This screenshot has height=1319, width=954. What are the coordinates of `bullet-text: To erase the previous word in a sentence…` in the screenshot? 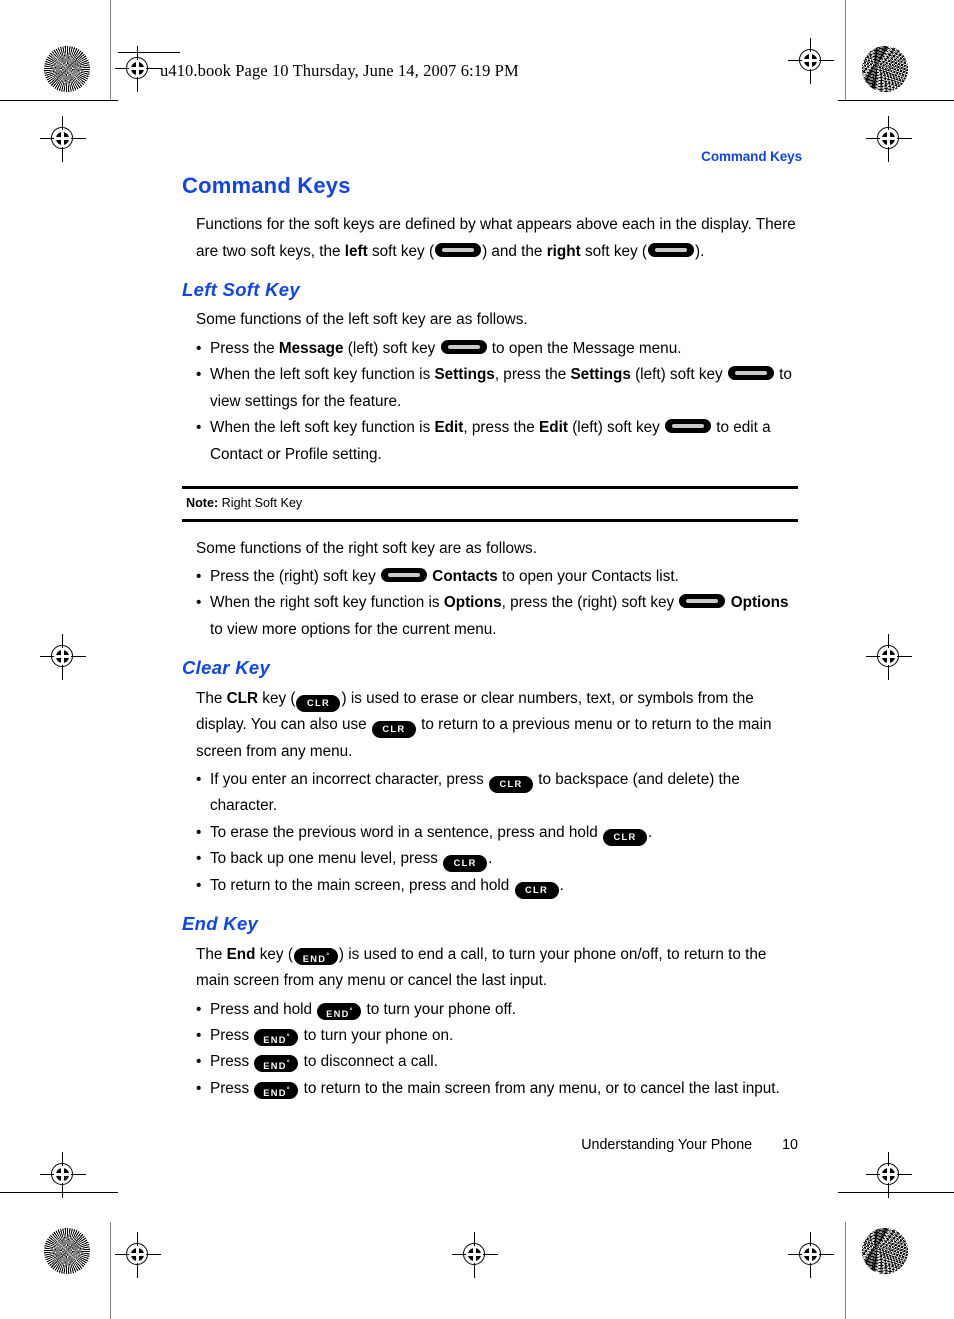 It's located at (406, 832).